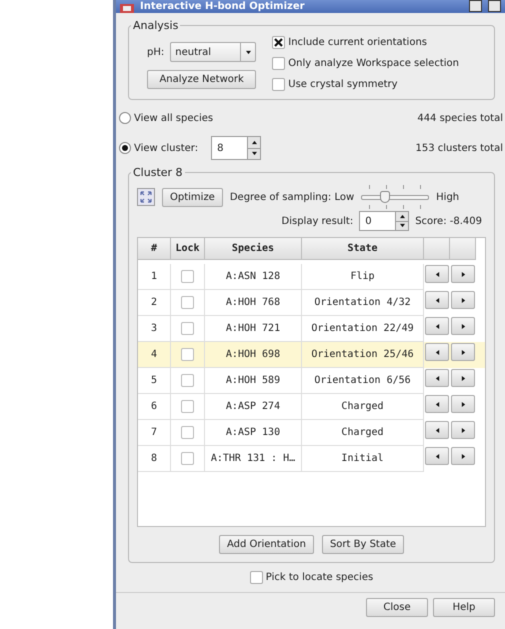 This screenshot has width=505, height=629. I want to click on column-header: State, so click(363, 249).